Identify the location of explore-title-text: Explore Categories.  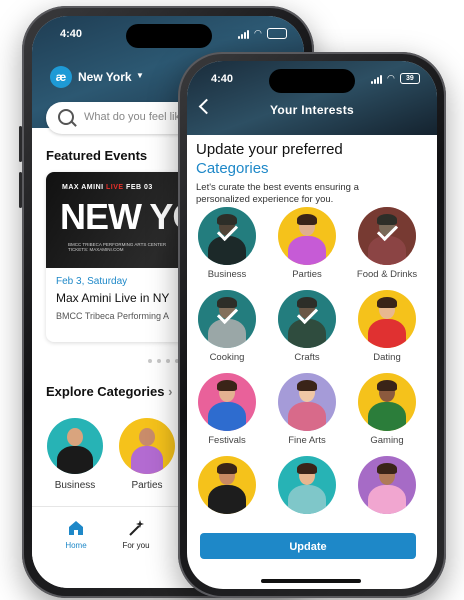
(105, 391).